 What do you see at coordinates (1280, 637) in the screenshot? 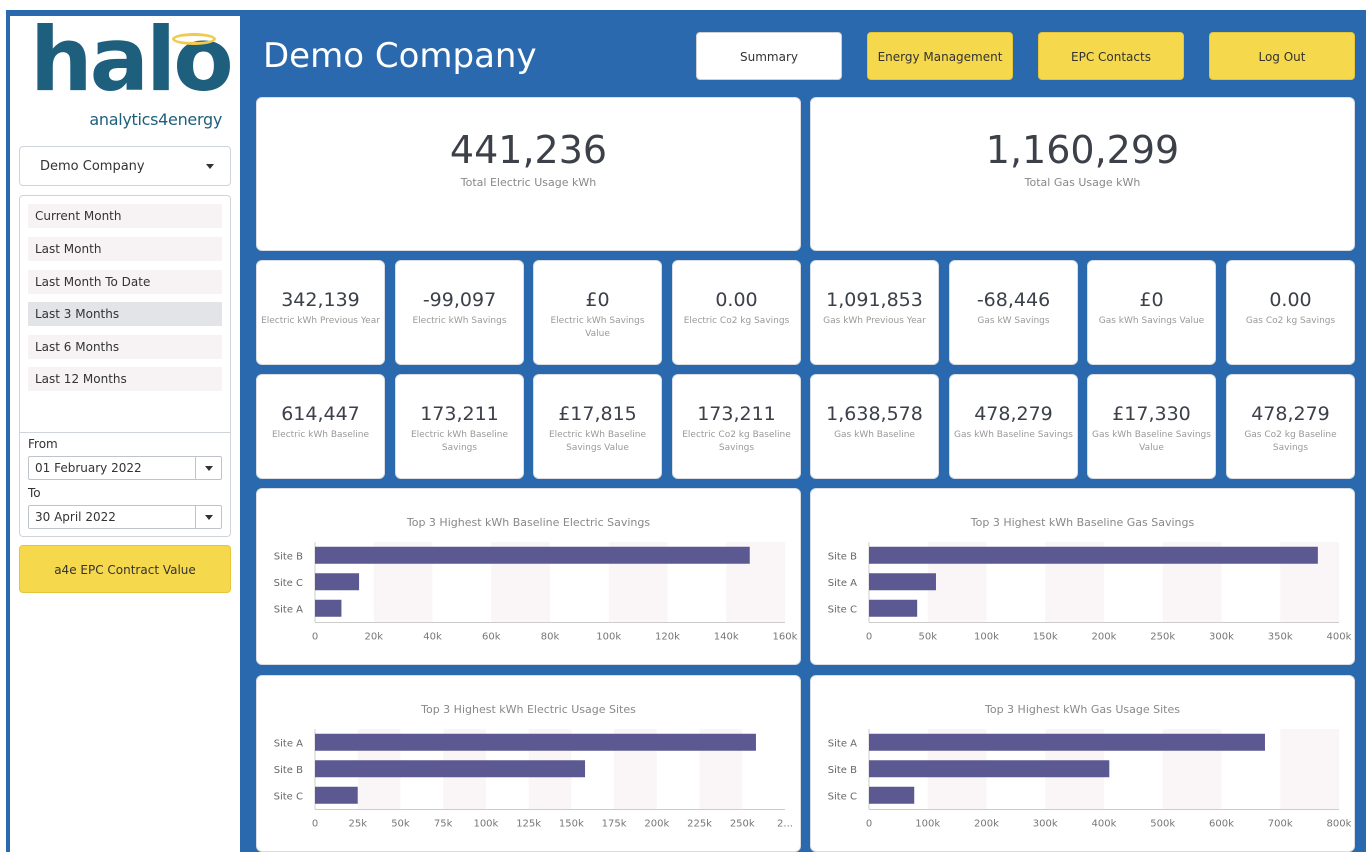
I see `x-tick-label: 350k` at bounding box center [1280, 637].